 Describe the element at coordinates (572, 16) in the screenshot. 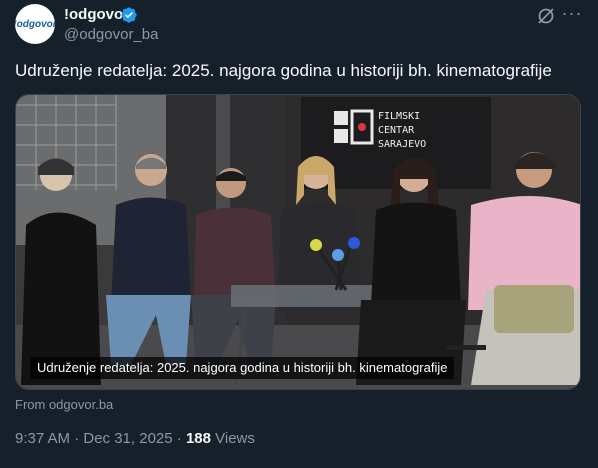

I see `more-icon: ···` at that location.